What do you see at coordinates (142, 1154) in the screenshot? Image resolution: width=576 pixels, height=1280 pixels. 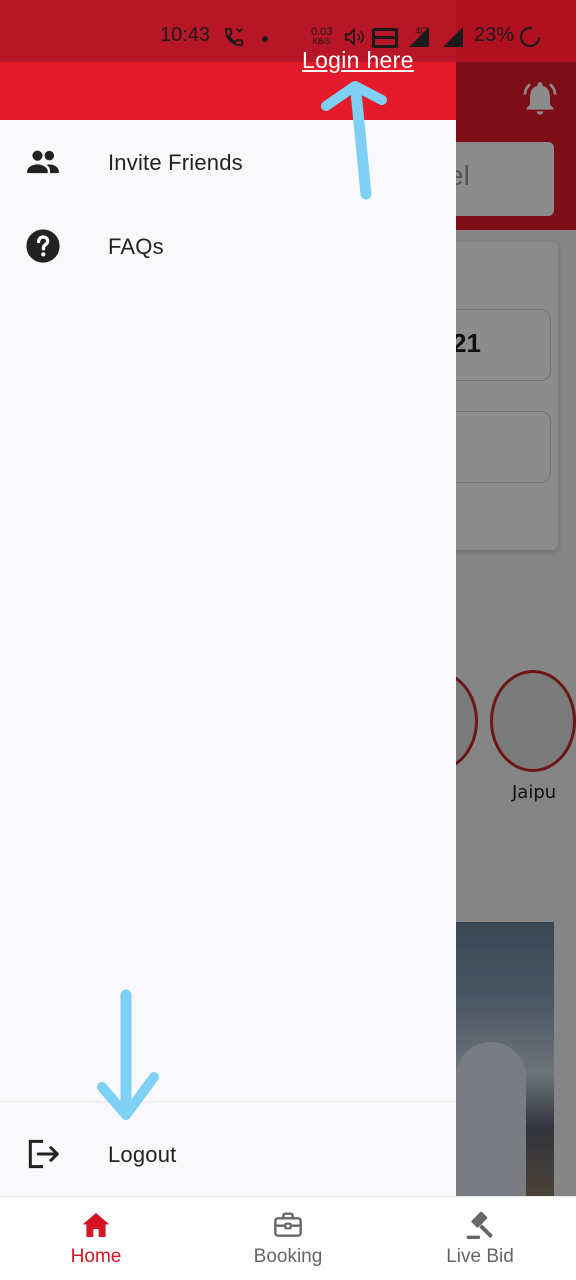 I see `logout-label: Logout` at bounding box center [142, 1154].